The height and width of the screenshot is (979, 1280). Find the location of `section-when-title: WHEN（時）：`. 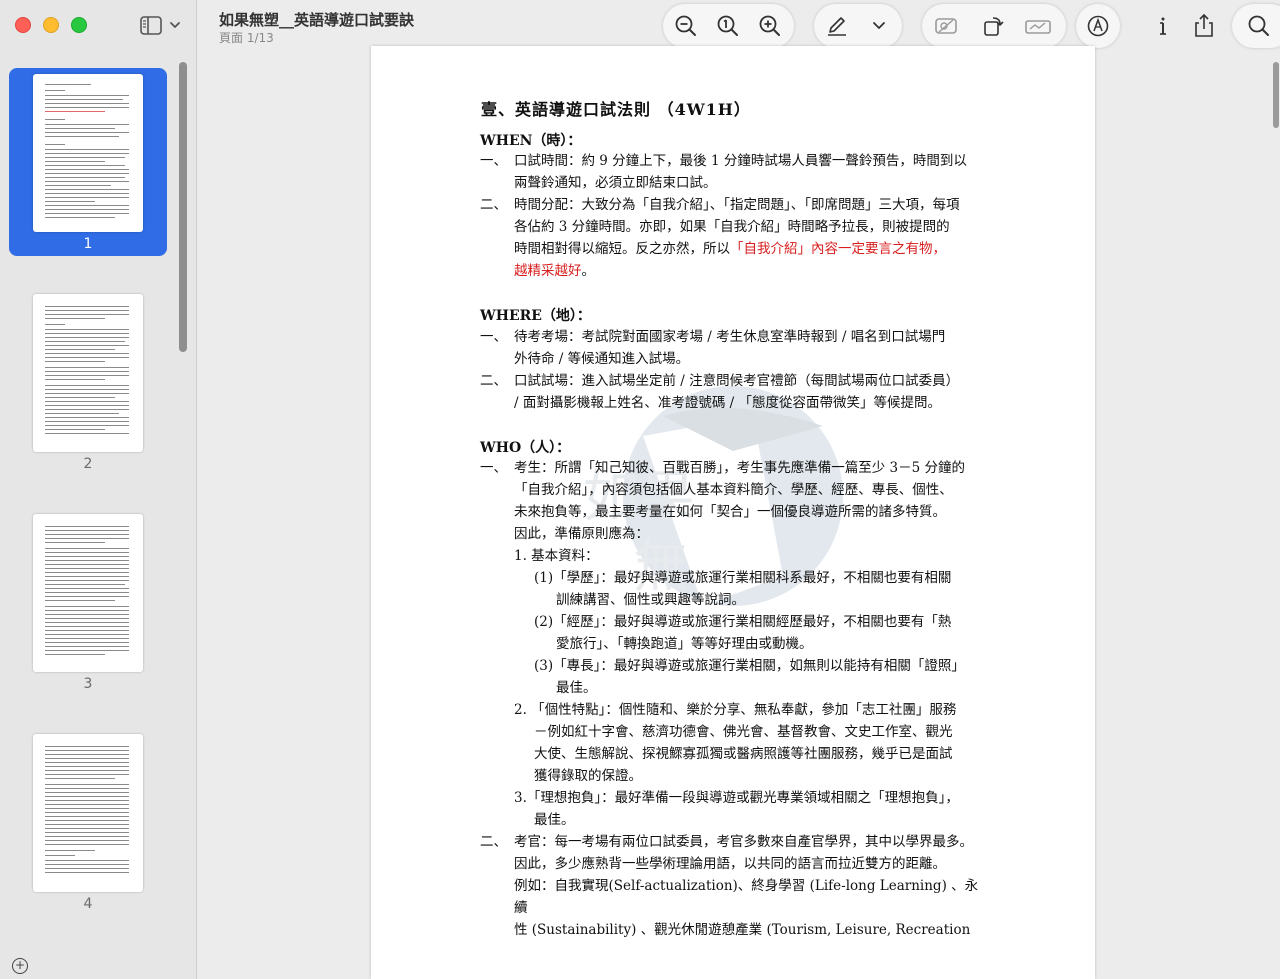

section-when-title: WHEN（時）： is located at coordinates (531, 141).